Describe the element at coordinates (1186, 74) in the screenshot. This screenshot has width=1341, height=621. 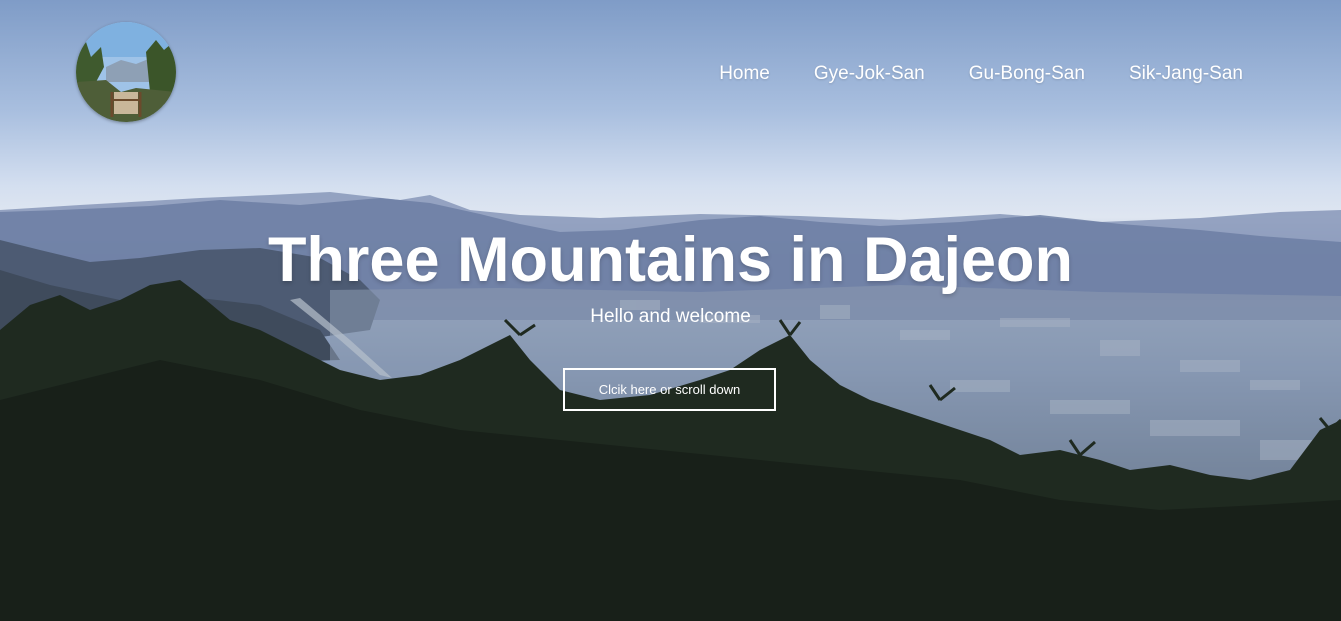
I see `nav-link-sik-jang-san: Sik-Jang-San` at that location.